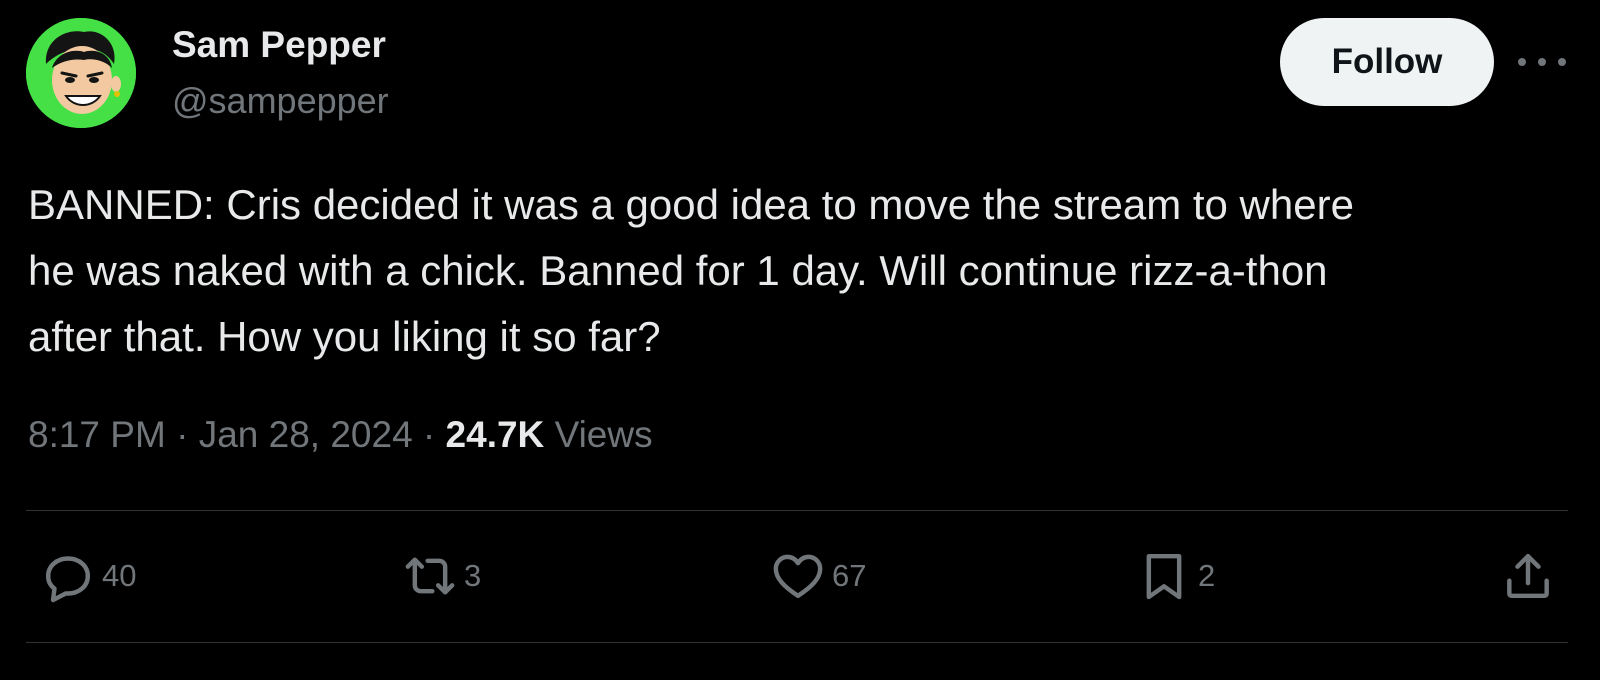 This screenshot has width=1600, height=680. What do you see at coordinates (344, 336) in the screenshot?
I see `tweet-text-line: after that. How you liking it so far?` at bounding box center [344, 336].